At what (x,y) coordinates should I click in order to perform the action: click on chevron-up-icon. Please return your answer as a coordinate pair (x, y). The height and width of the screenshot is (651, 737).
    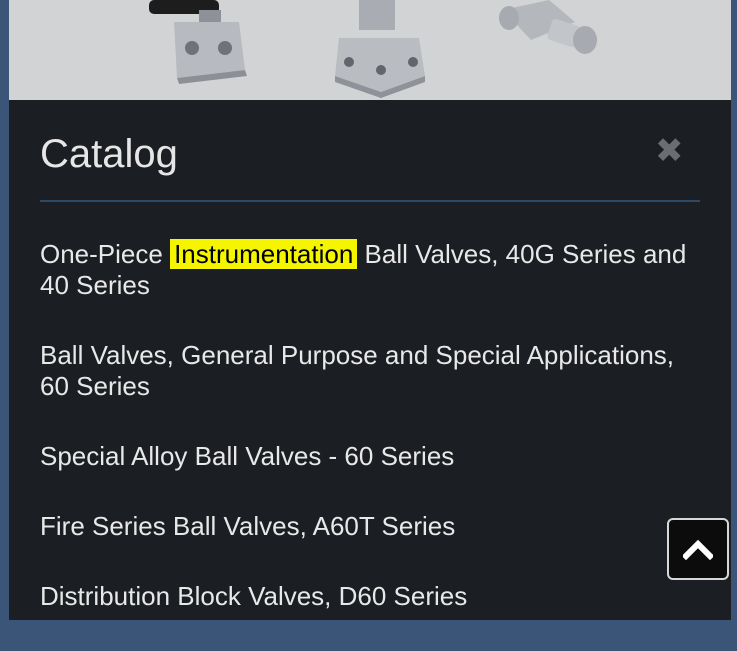
    Looking at the image, I should click on (698, 549).